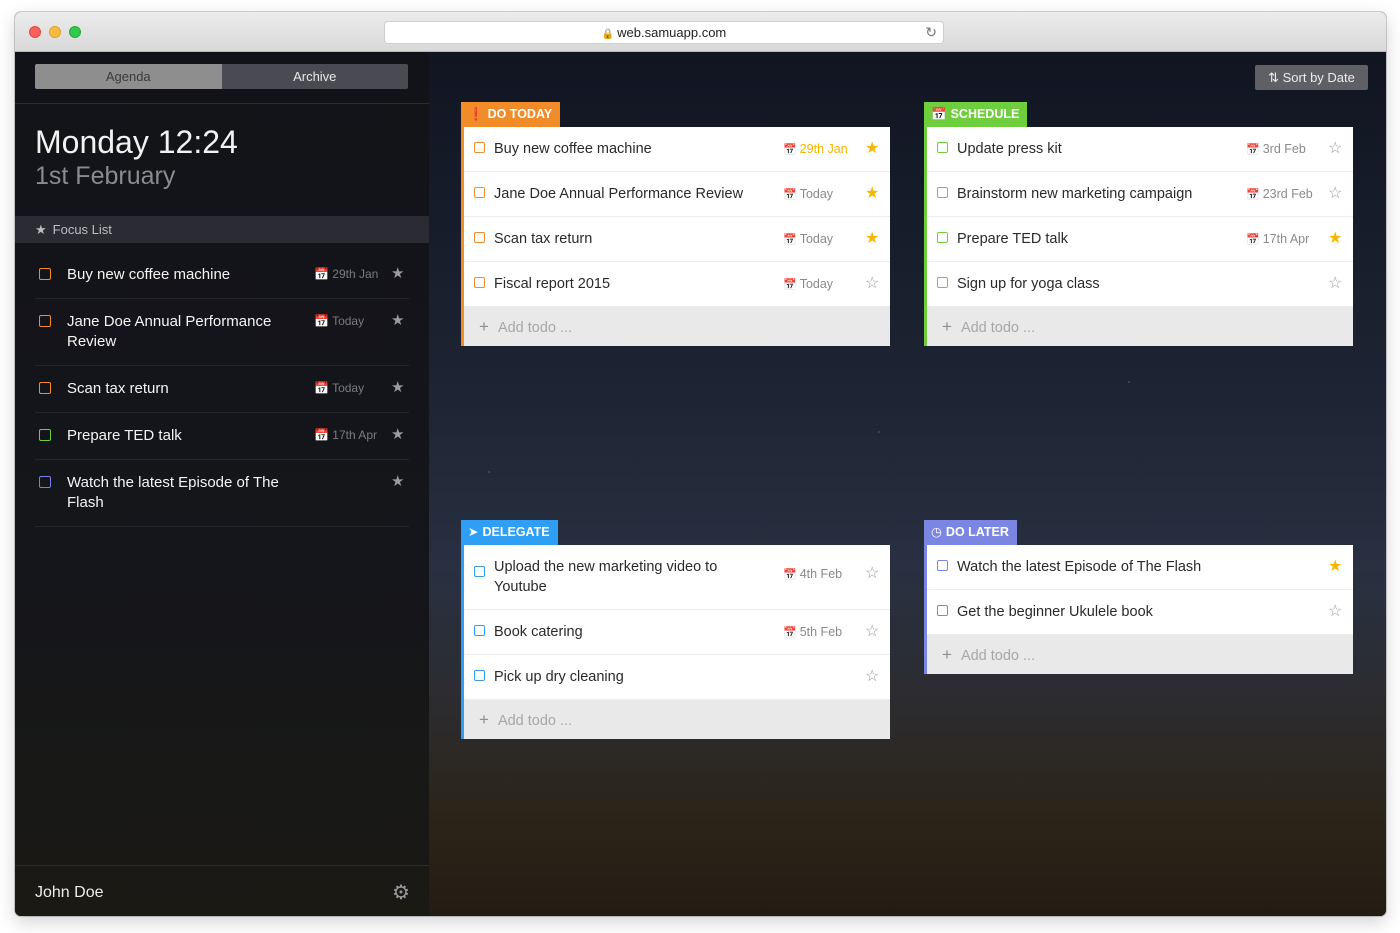  I want to click on todo-item: Pick up dry cleaning ☆, so click(677, 677).